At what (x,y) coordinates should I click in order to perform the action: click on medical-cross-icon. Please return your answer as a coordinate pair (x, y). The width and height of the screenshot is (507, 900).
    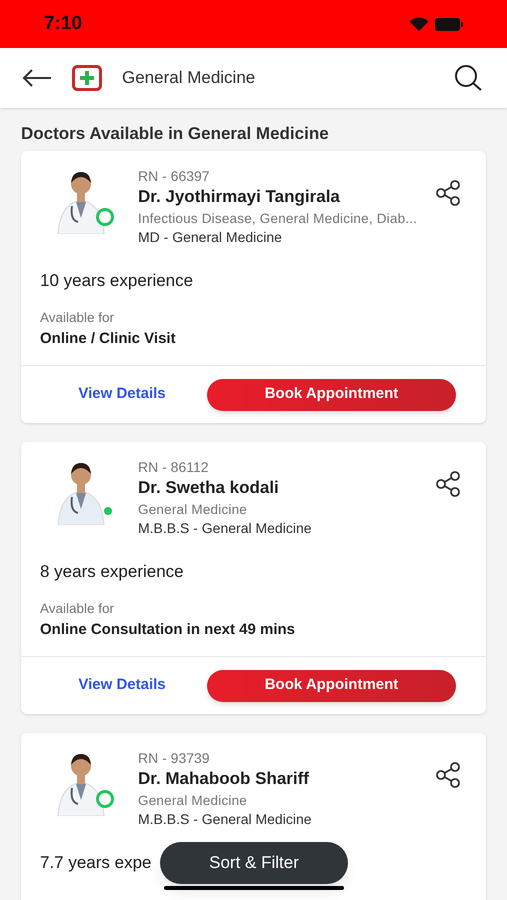
    Looking at the image, I should click on (87, 78).